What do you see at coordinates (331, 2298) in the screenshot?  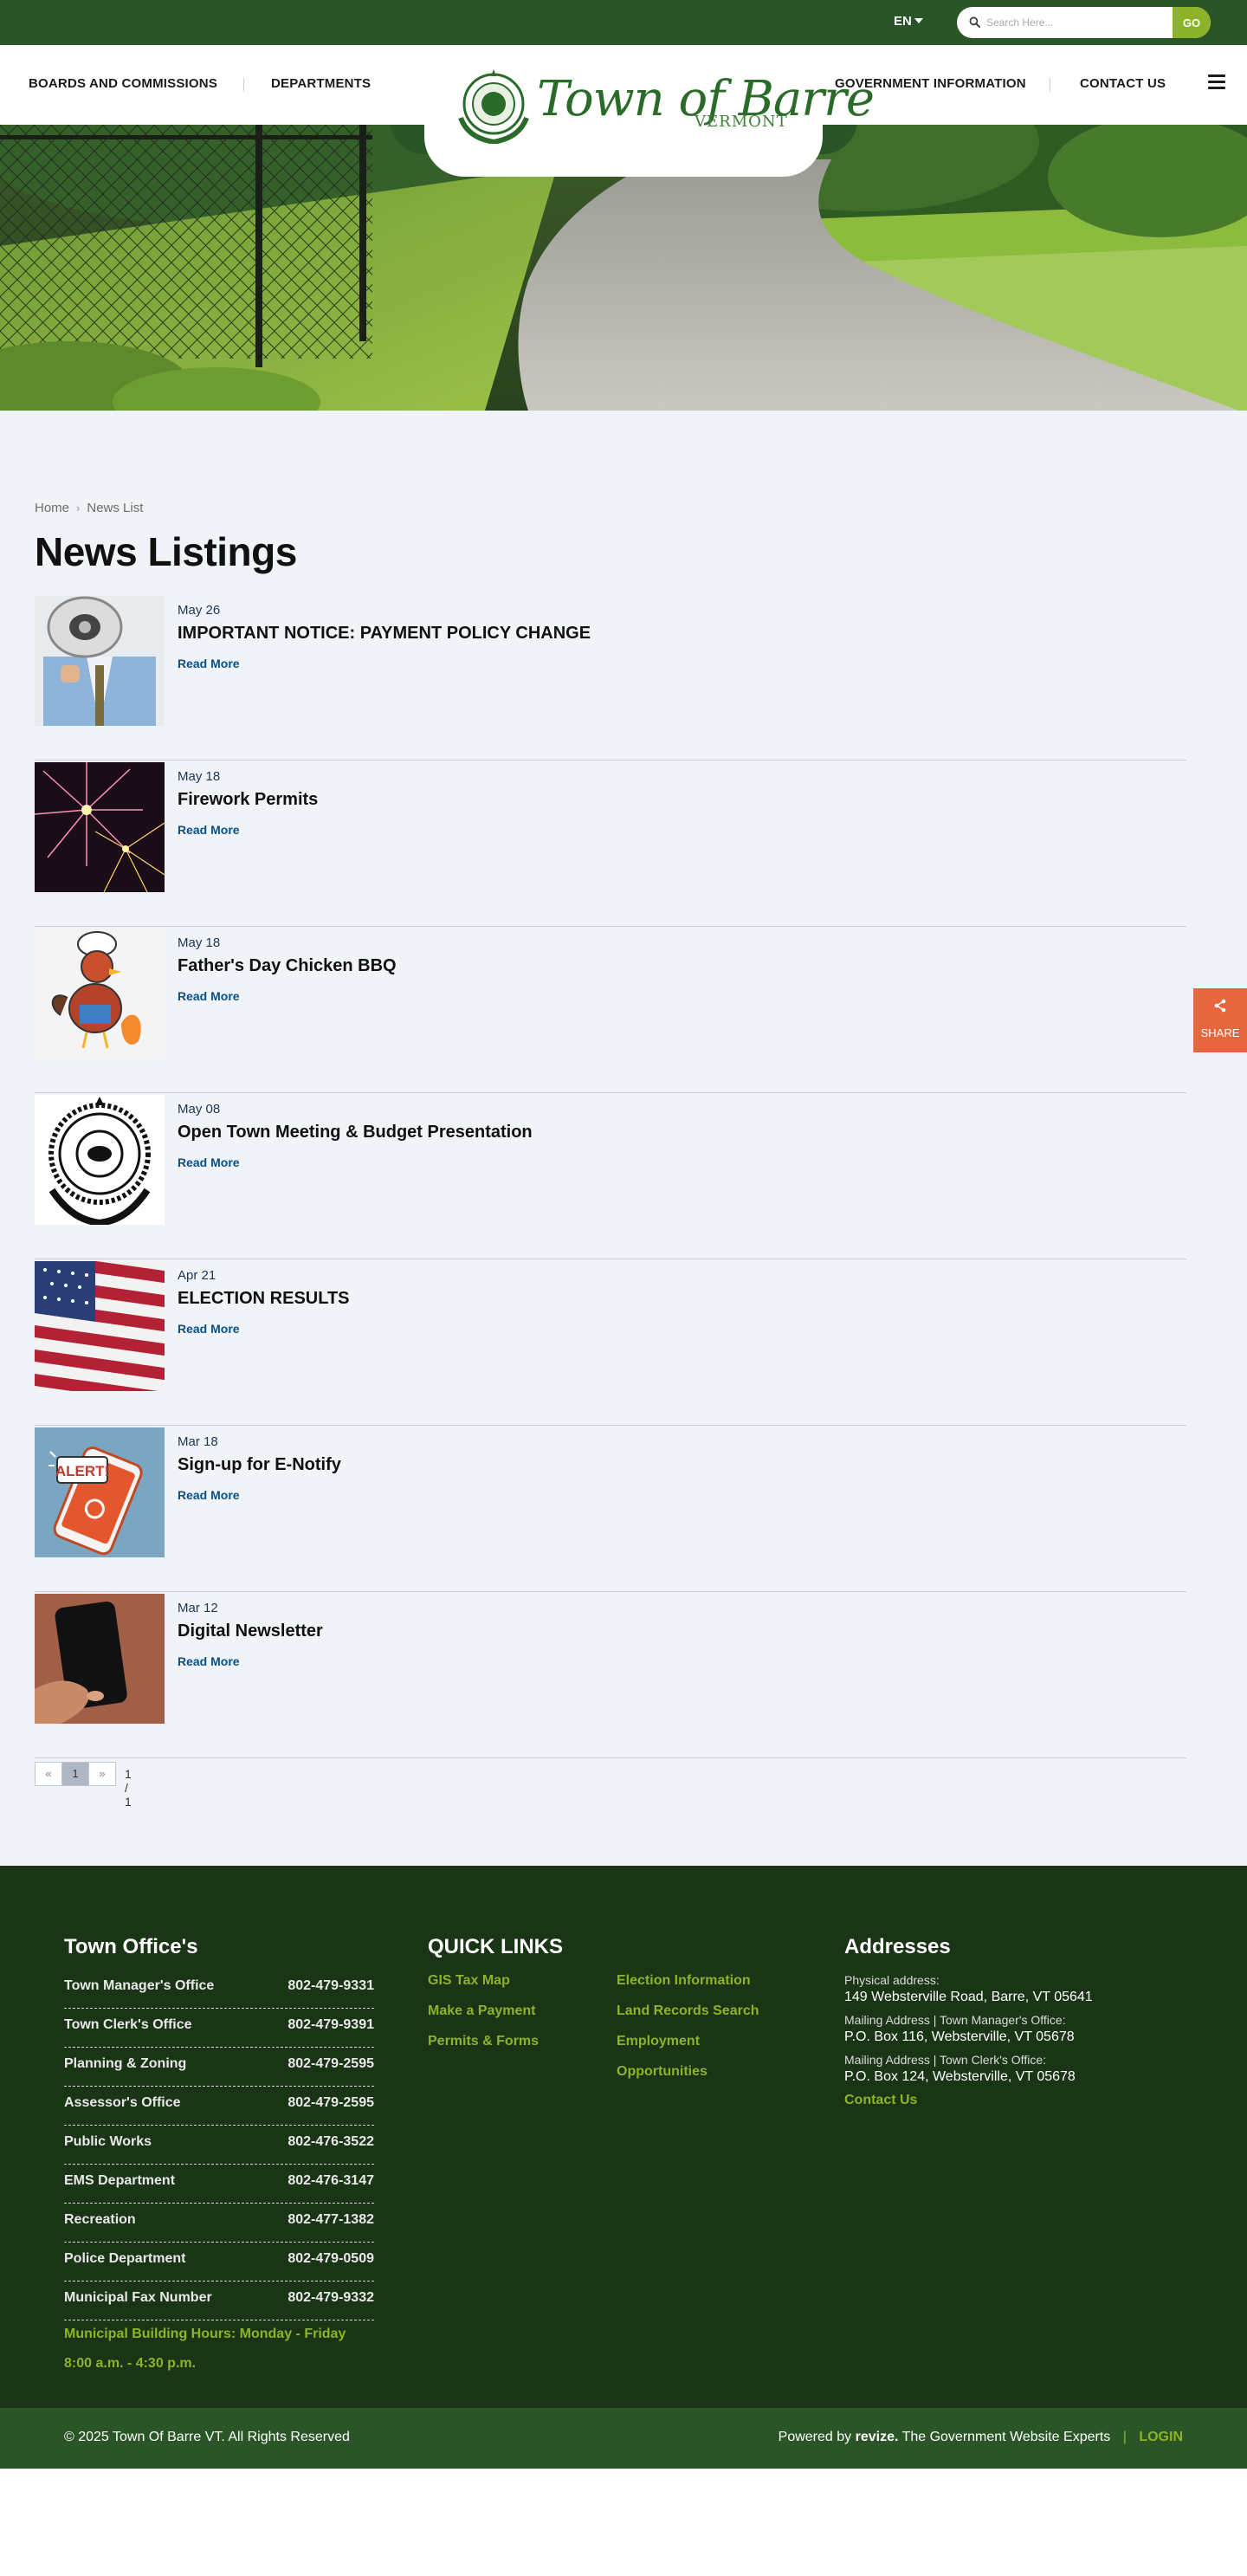 I see `office-phone: 802-479-9332` at bounding box center [331, 2298].